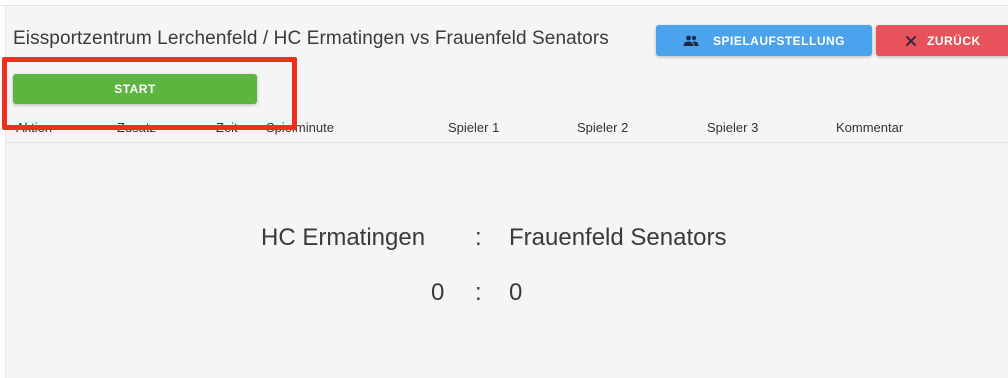  Describe the element at coordinates (438, 292) in the screenshot. I see `home-score: 0` at that location.